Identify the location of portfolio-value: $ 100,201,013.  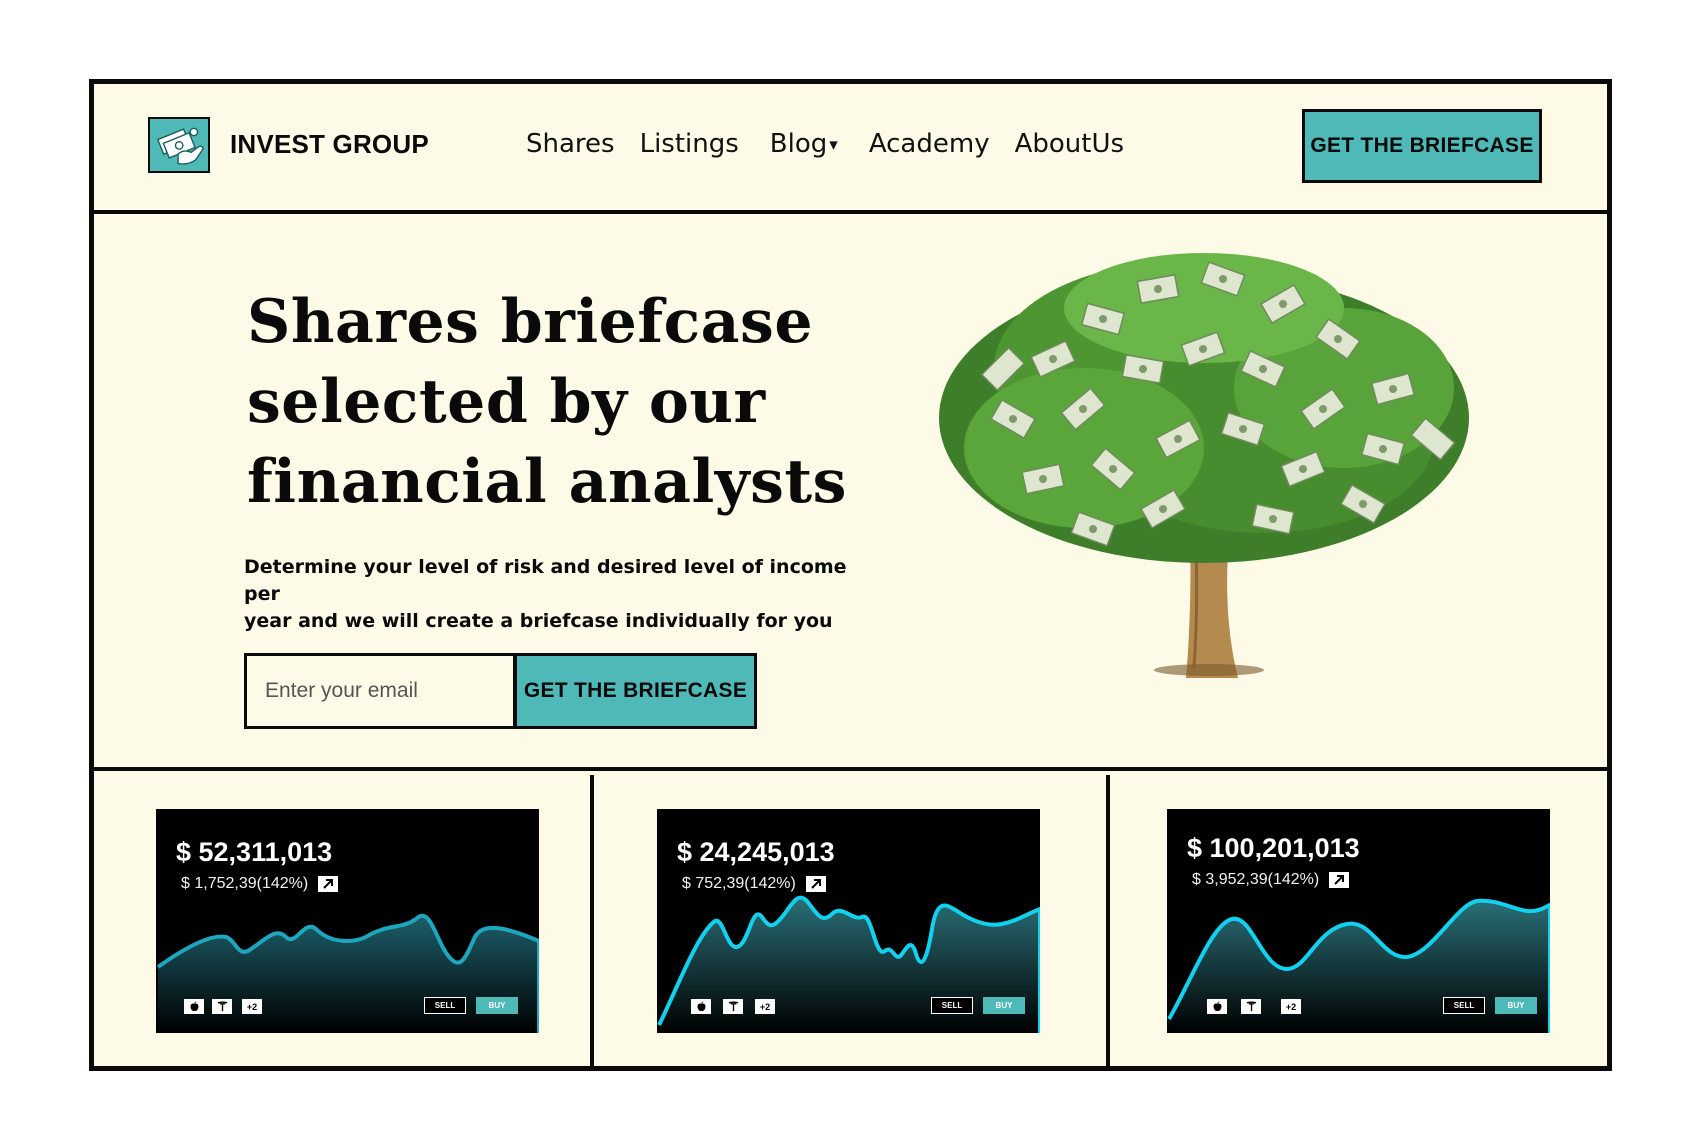
(1273, 848).